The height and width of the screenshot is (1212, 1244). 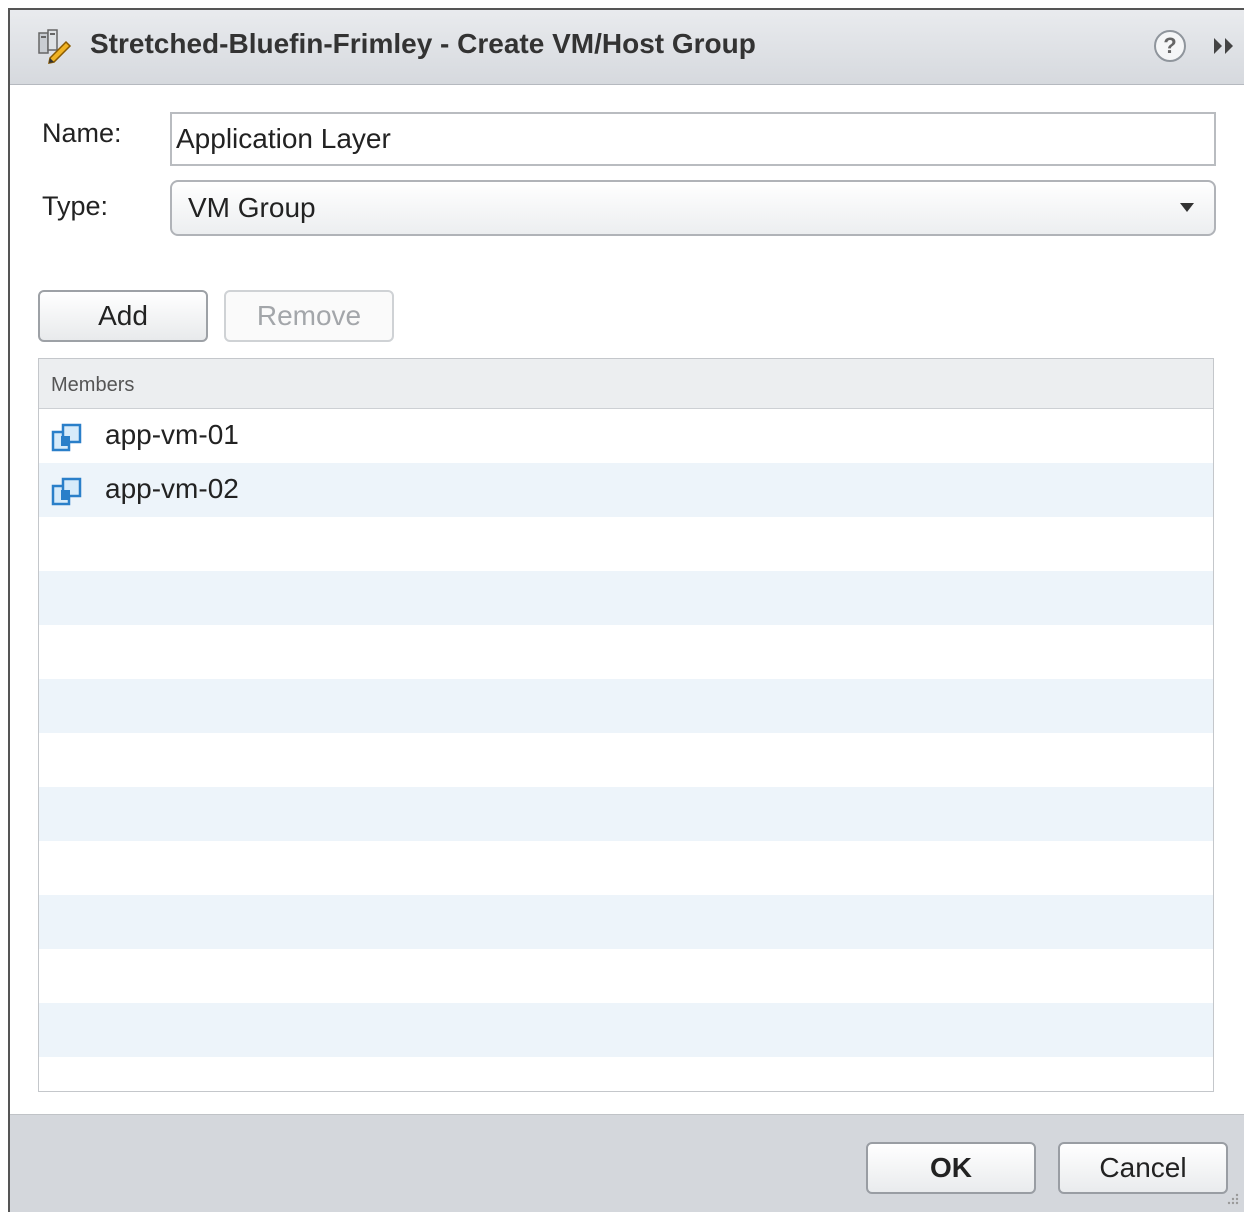 What do you see at coordinates (1224, 46) in the screenshot?
I see `collapse-panel-icon` at bounding box center [1224, 46].